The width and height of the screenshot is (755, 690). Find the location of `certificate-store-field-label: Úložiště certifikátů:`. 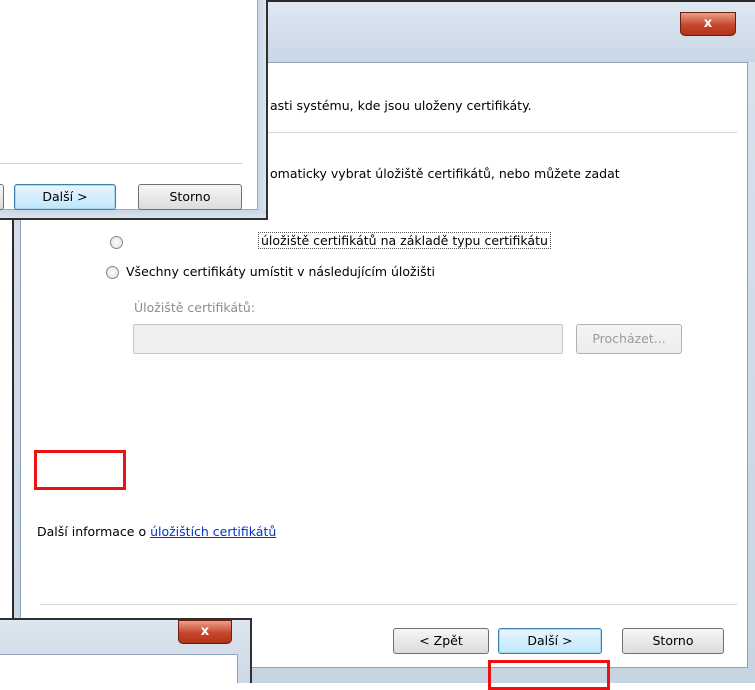

certificate-store-field-label: Úložiště certifikátů: is located at coordinates (195, 307).